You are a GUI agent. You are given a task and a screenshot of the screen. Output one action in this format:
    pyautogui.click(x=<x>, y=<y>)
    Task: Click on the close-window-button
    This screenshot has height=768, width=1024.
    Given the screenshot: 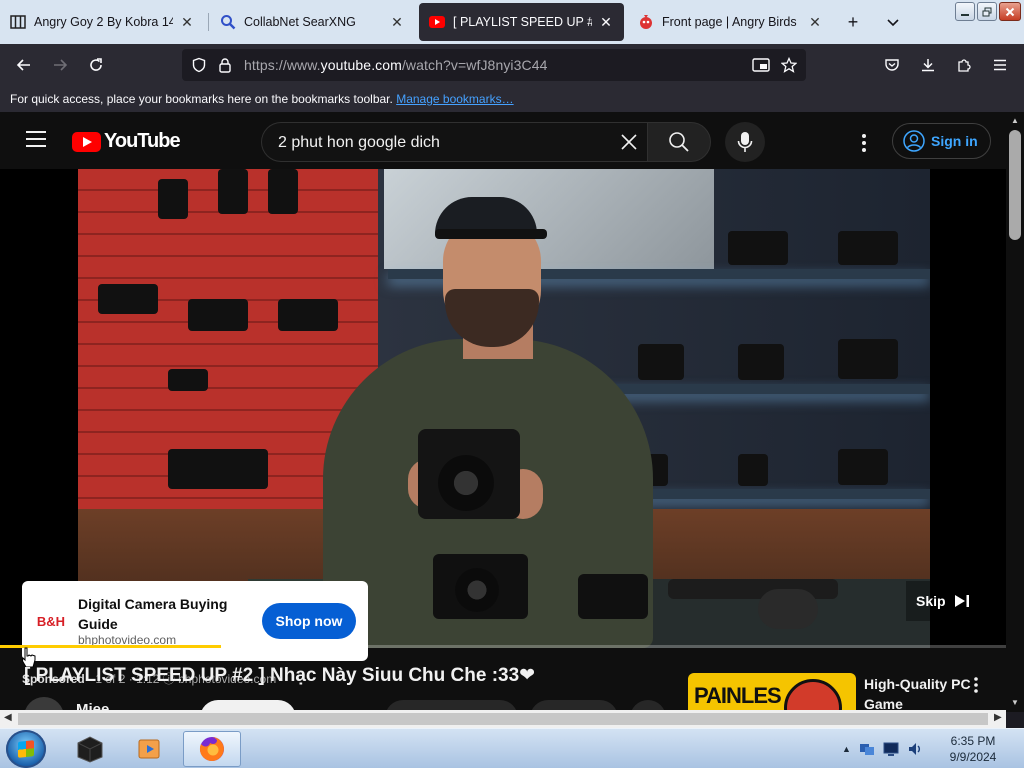 What is the action you would take?
    pyautogui.click(x=1010, y=11)
    